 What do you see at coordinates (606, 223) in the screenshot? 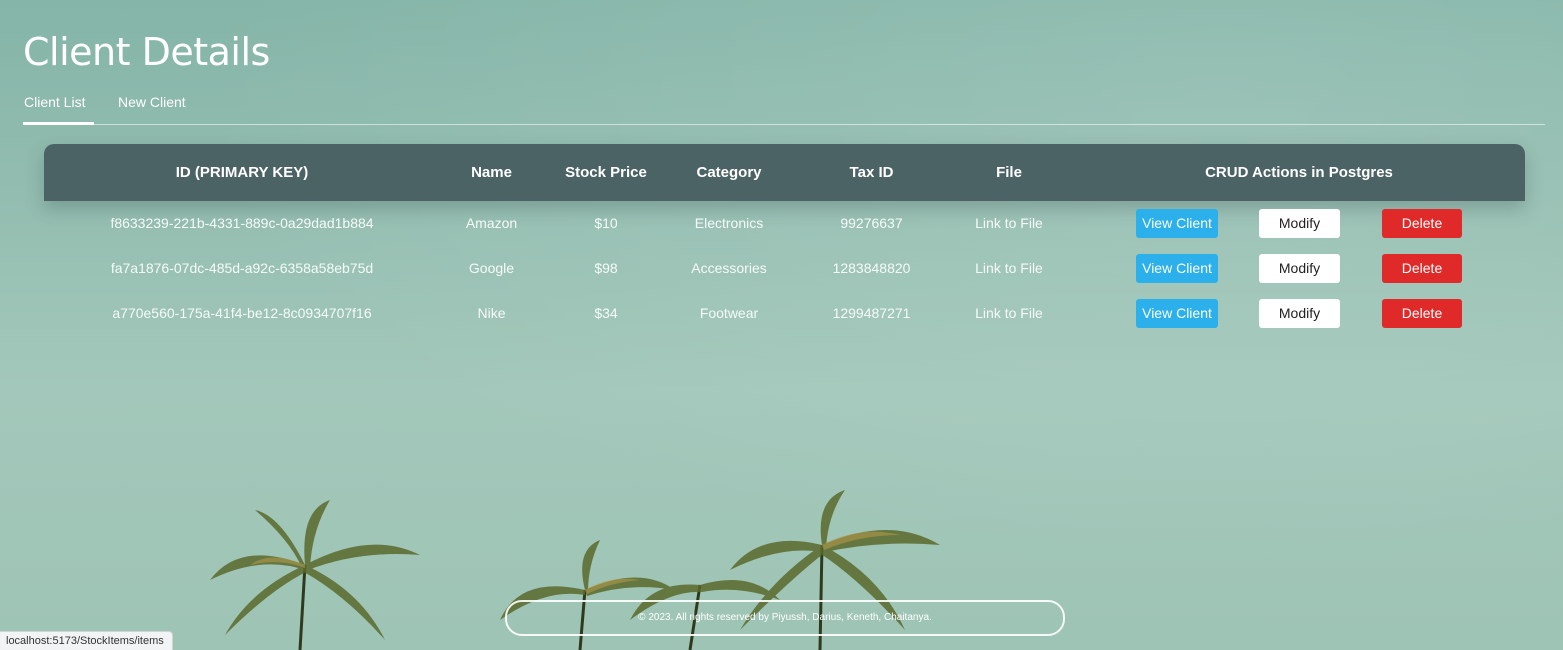
I see `cell-stock-price: $10` at bounding box center [606, 223].